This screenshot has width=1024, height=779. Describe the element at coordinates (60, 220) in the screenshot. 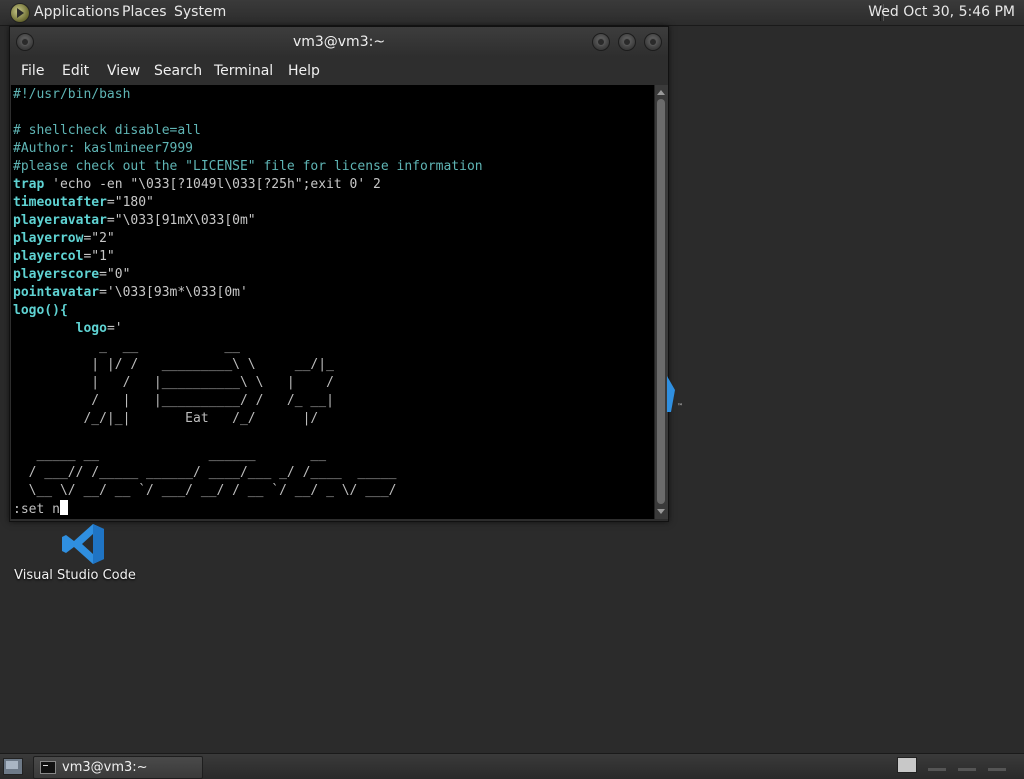

I see `terminal-text: playeravatar` at that location.